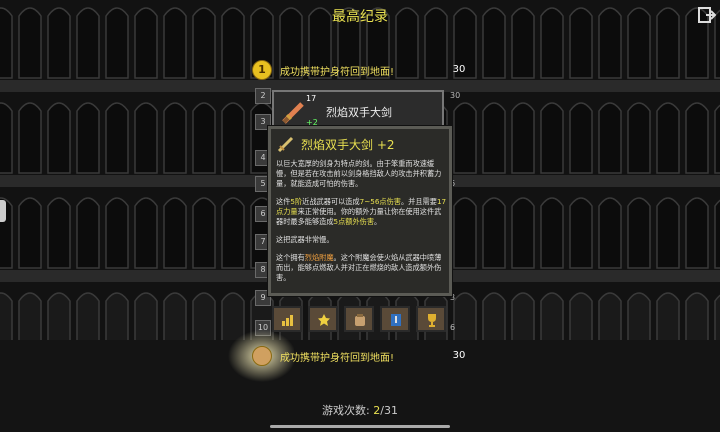 The height and width of the screenshot is (432, 720). I want to click on speed-paragraph: 这把武器非常慢。, so click(305, 239).